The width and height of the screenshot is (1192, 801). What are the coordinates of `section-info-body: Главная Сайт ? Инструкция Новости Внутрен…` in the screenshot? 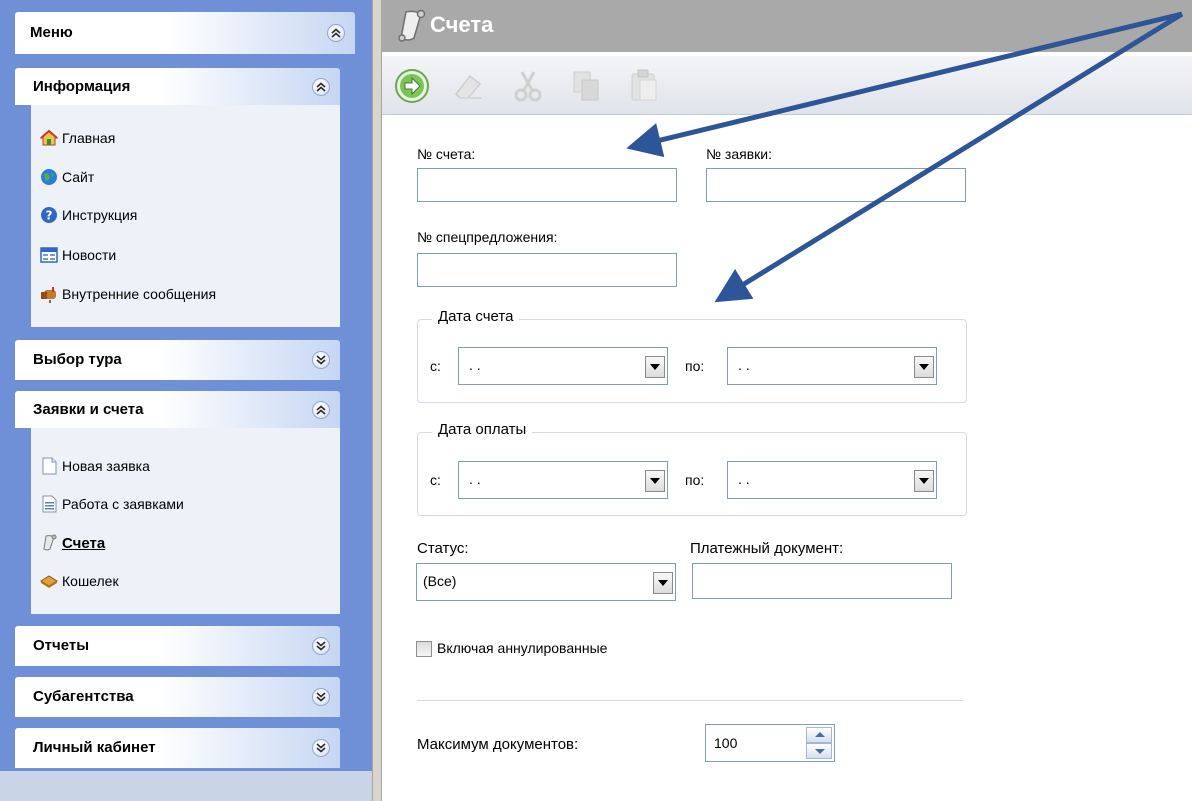 It's located at (185, 216).